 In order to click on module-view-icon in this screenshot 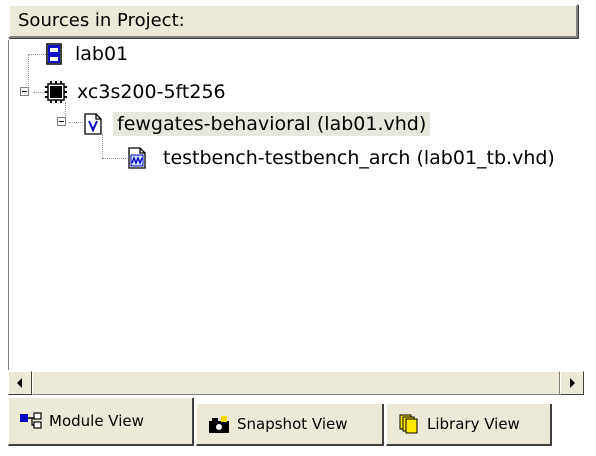, I will do `click(31, 420)`.